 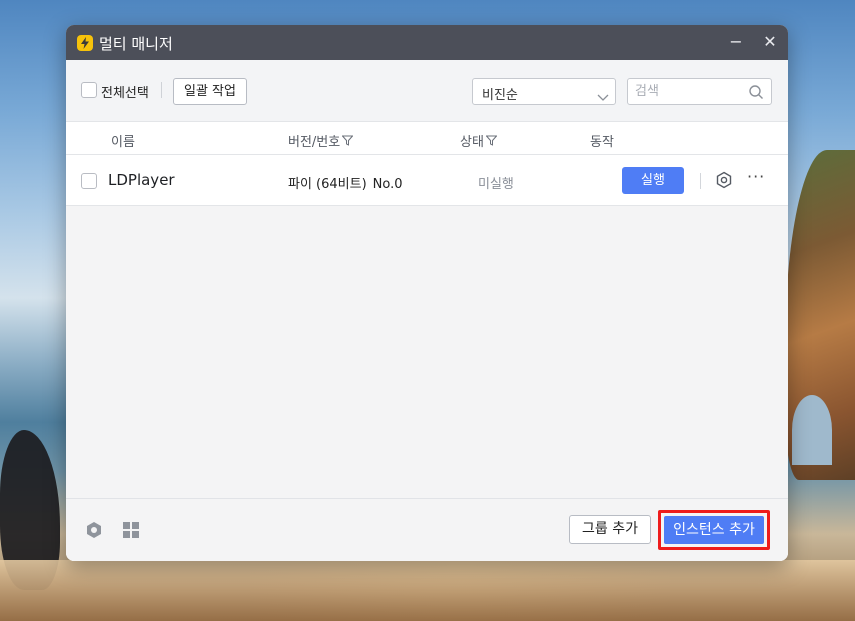 What do you see at coordinates (770, 42) in the screenshot?
I see `close-button: ✕` at bounding box center [770, 42].